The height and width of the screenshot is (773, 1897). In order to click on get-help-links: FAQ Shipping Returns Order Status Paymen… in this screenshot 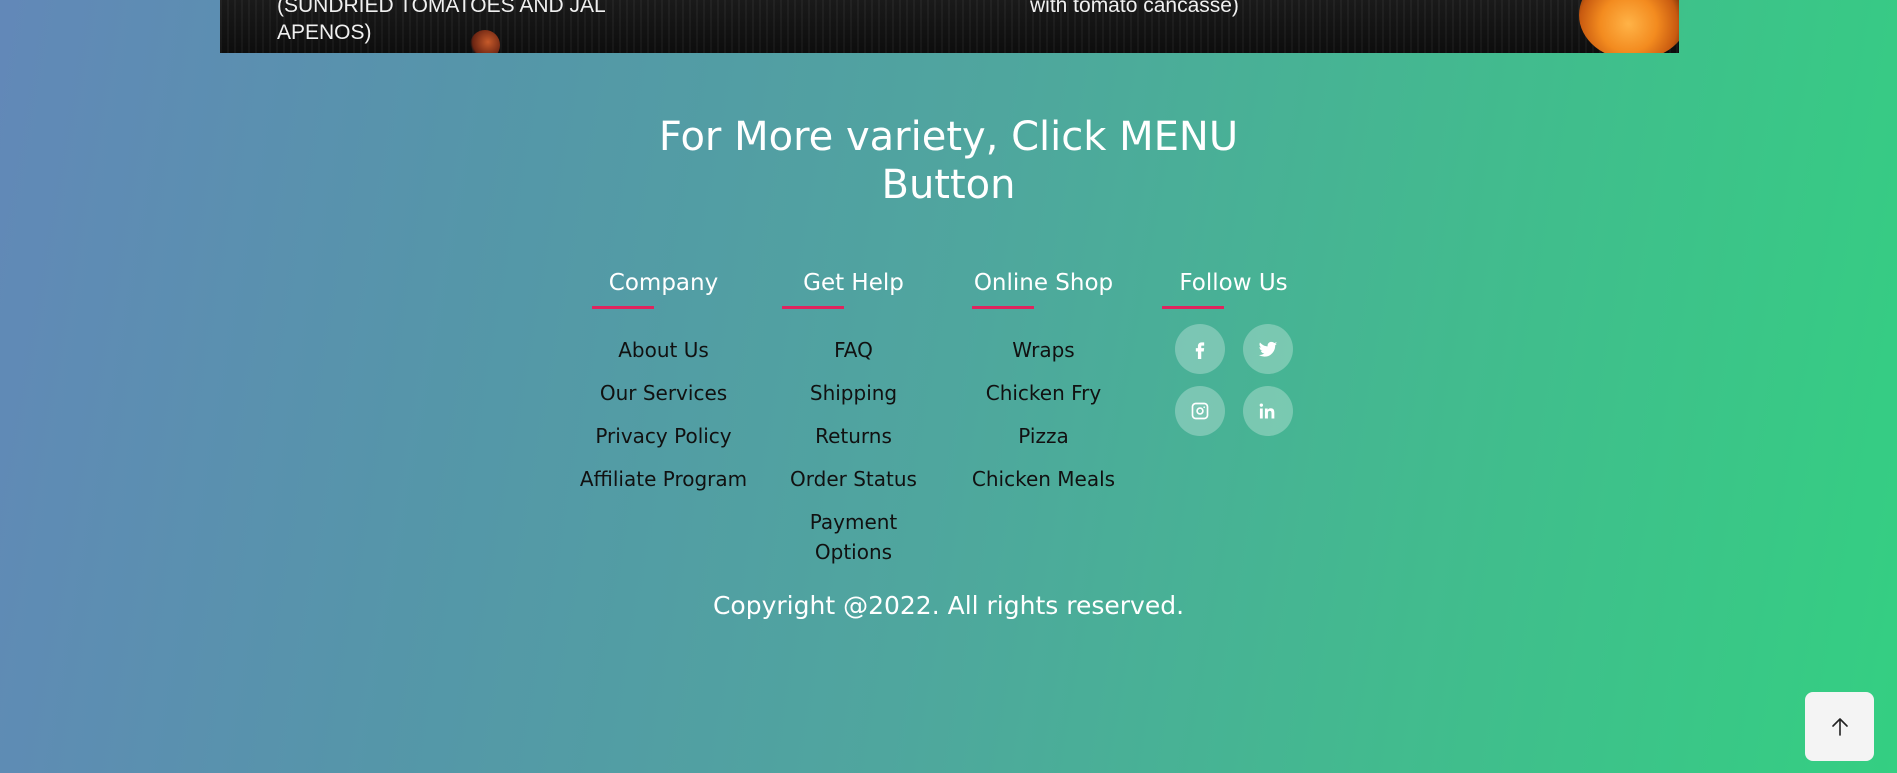, I will do `click(854, 451)`.